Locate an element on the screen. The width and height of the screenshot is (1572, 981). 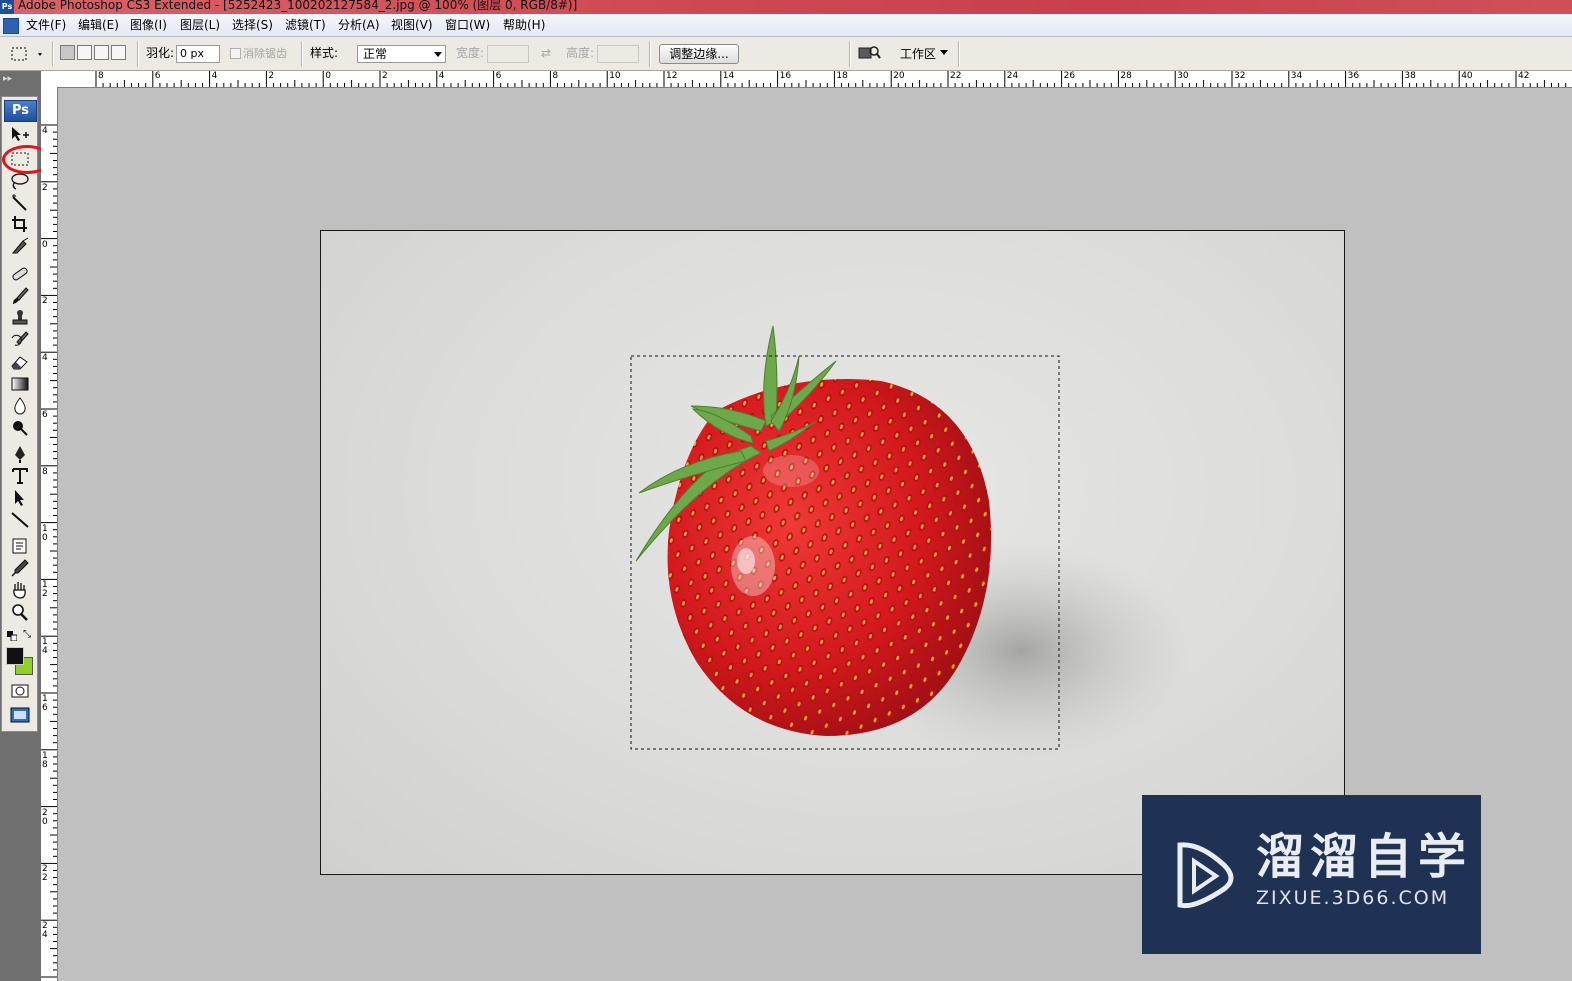
hand-icon is located at coordinates (20, 590).